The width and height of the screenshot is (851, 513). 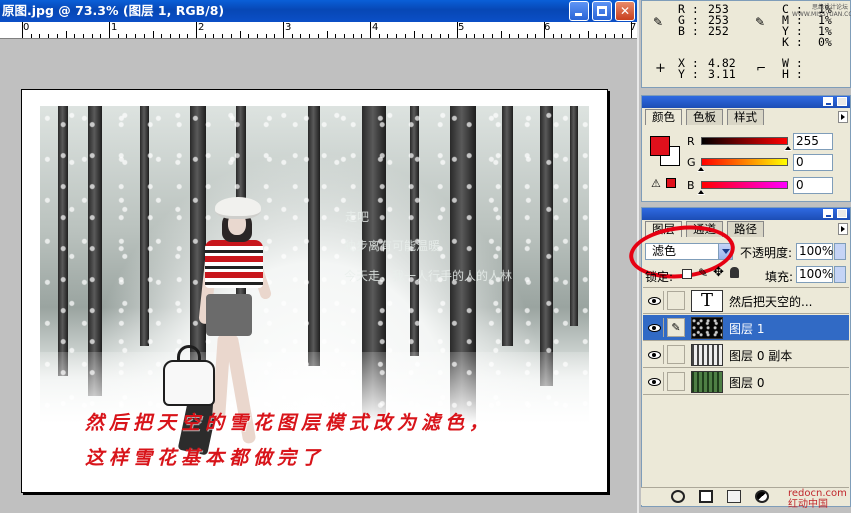 What do you see at coordinates (814, 251) in the screenshot?
I see `opacity-input: 100%` at bounding box center [814, 251].